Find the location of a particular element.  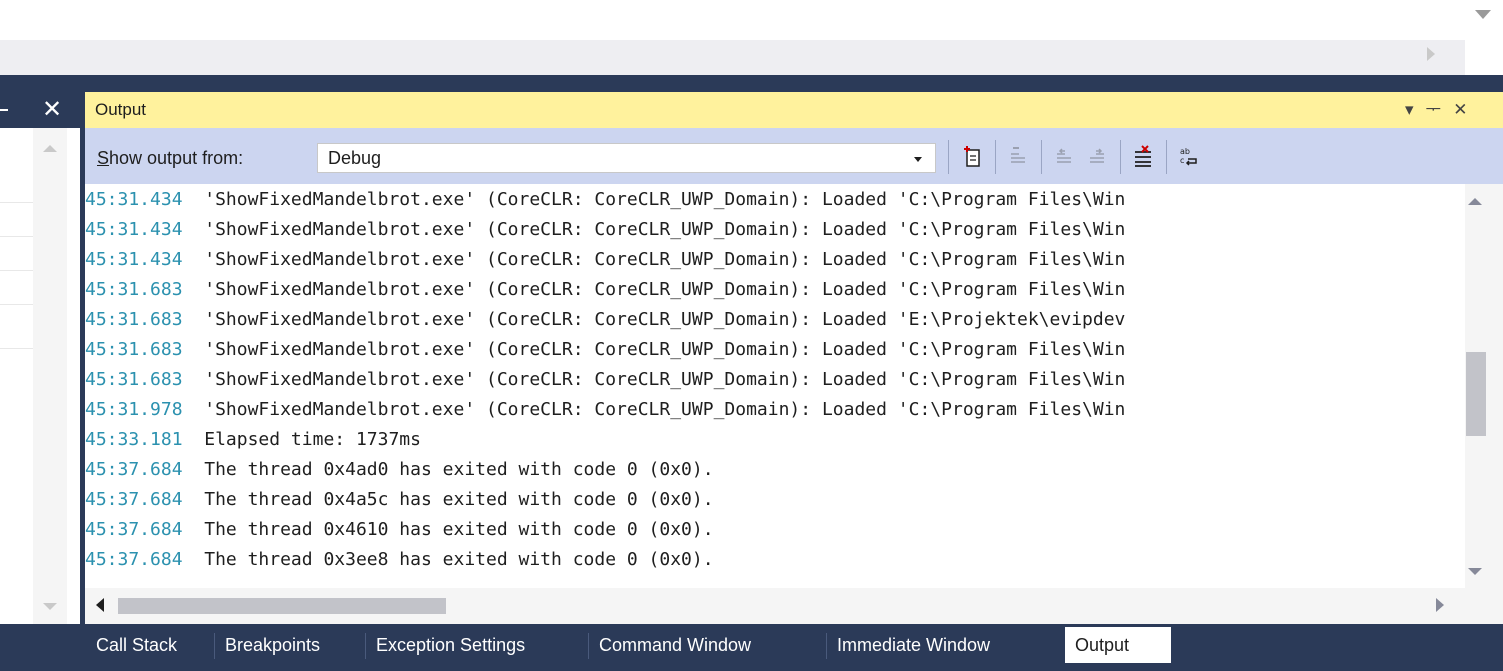

window-position-menu-icon: ▾ is located at coordinates (1409, 110).